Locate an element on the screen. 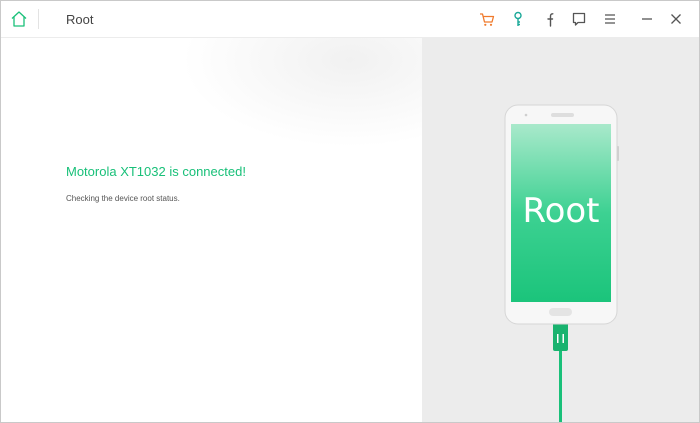  close-icon is located at coordinates (676, 19).